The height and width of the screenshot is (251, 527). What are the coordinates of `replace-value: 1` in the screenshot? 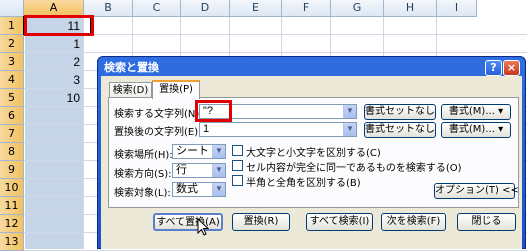 It's located at (206, 129).